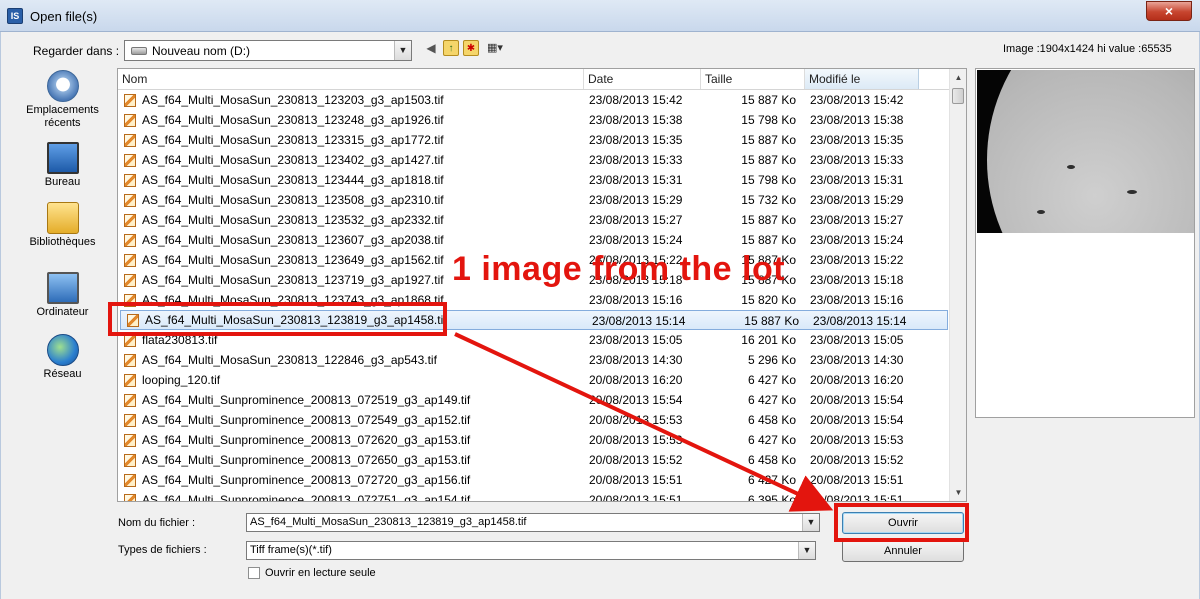 This screenshot has height=599, width=1200. I want to click on place-computer: Ordinateur, so click(62, 293).